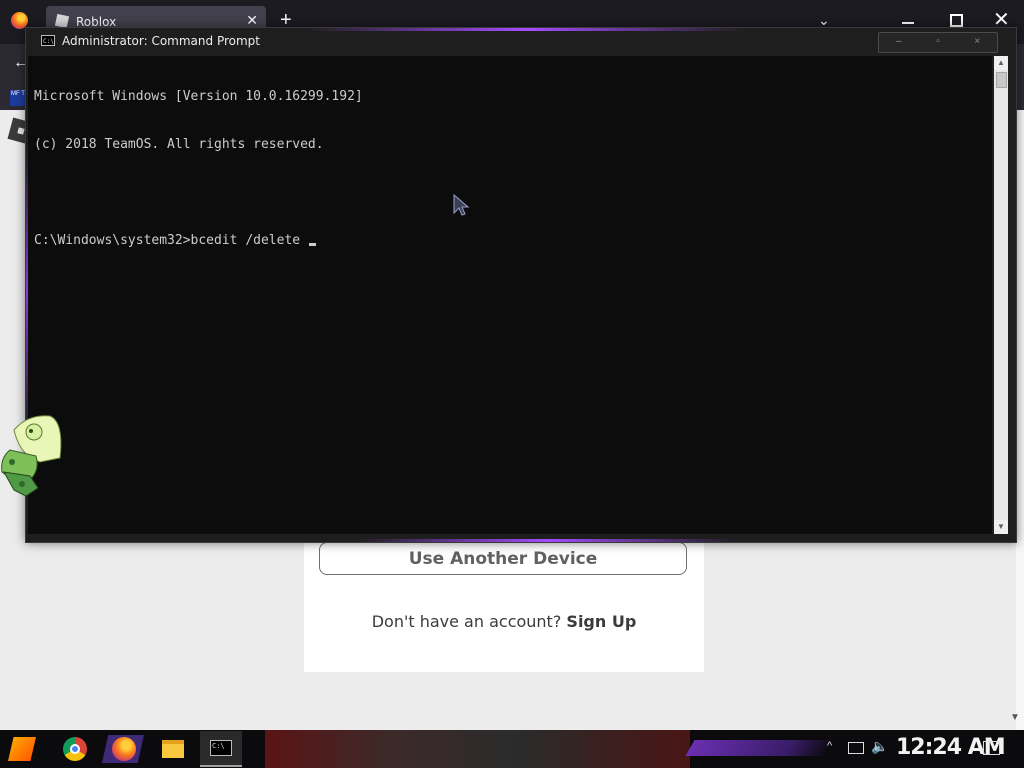  I want to click on sign-up-link: Sign Up, so click(601, 621).